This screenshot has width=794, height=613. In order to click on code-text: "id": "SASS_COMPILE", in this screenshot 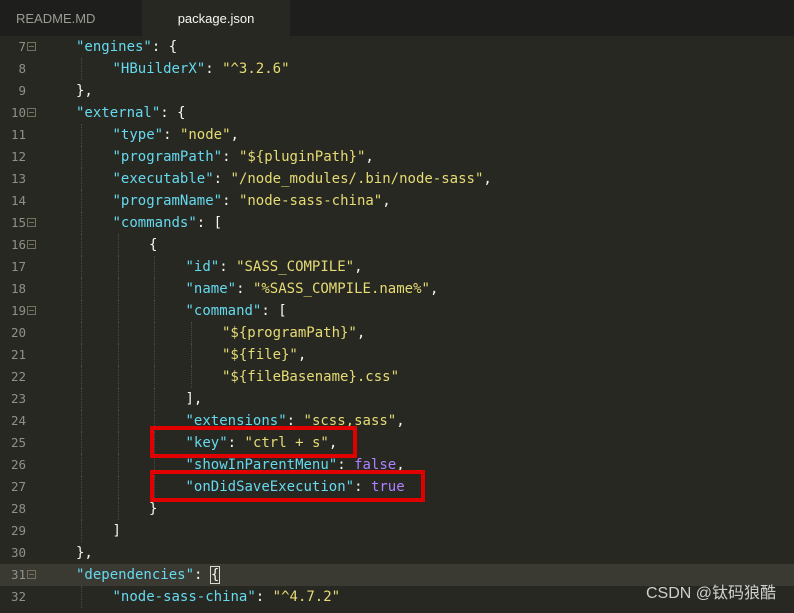, I will do `click(274, 267)`.